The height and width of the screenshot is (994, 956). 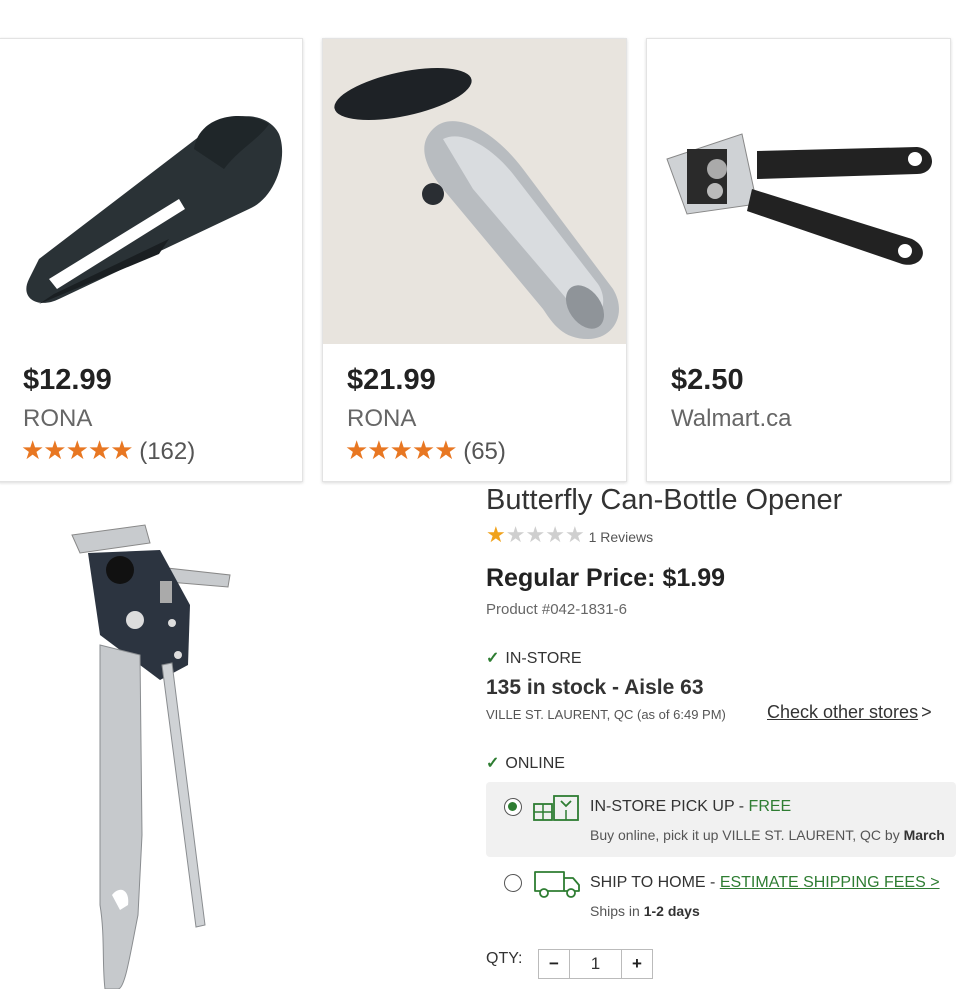 I want to click on review-summary: ★★★★★ 1 Reviews, so click(x=569, y=535).